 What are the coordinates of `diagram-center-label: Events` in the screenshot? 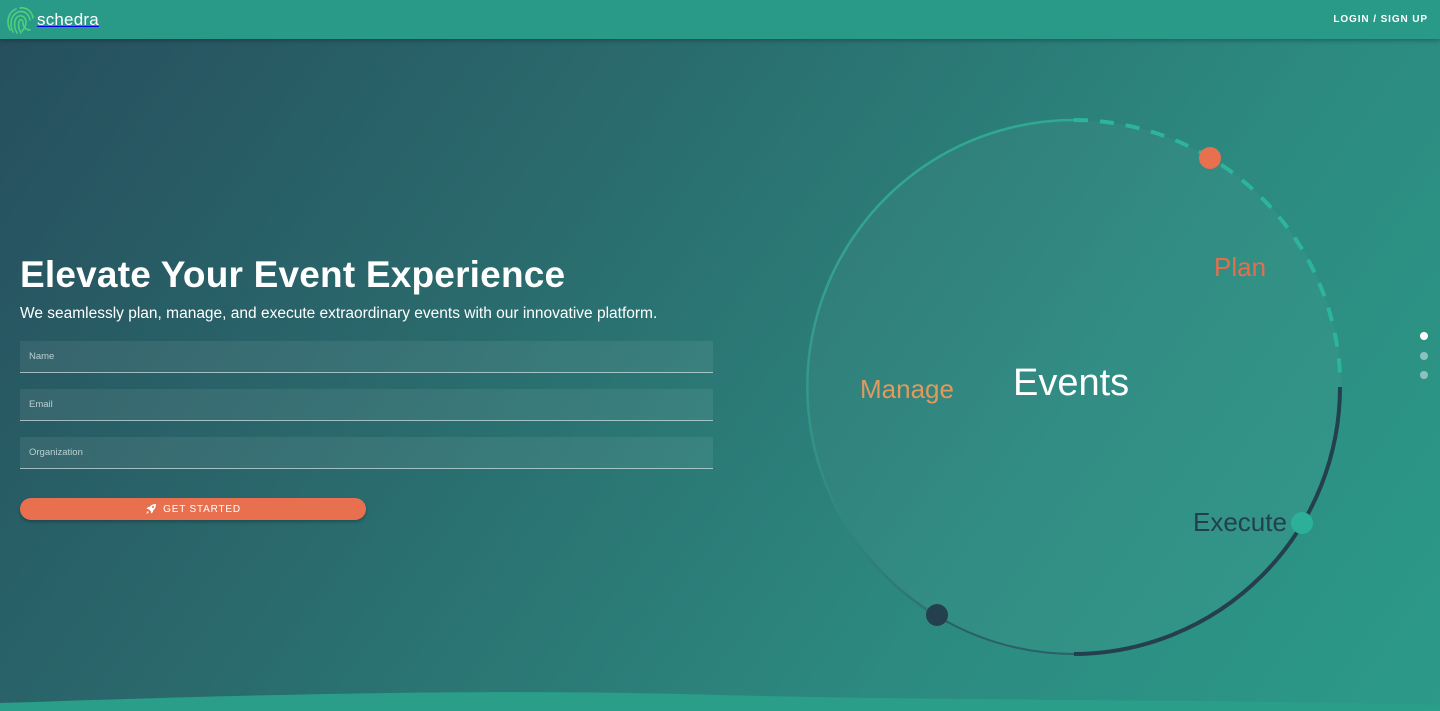 It's located at (1071, 383).